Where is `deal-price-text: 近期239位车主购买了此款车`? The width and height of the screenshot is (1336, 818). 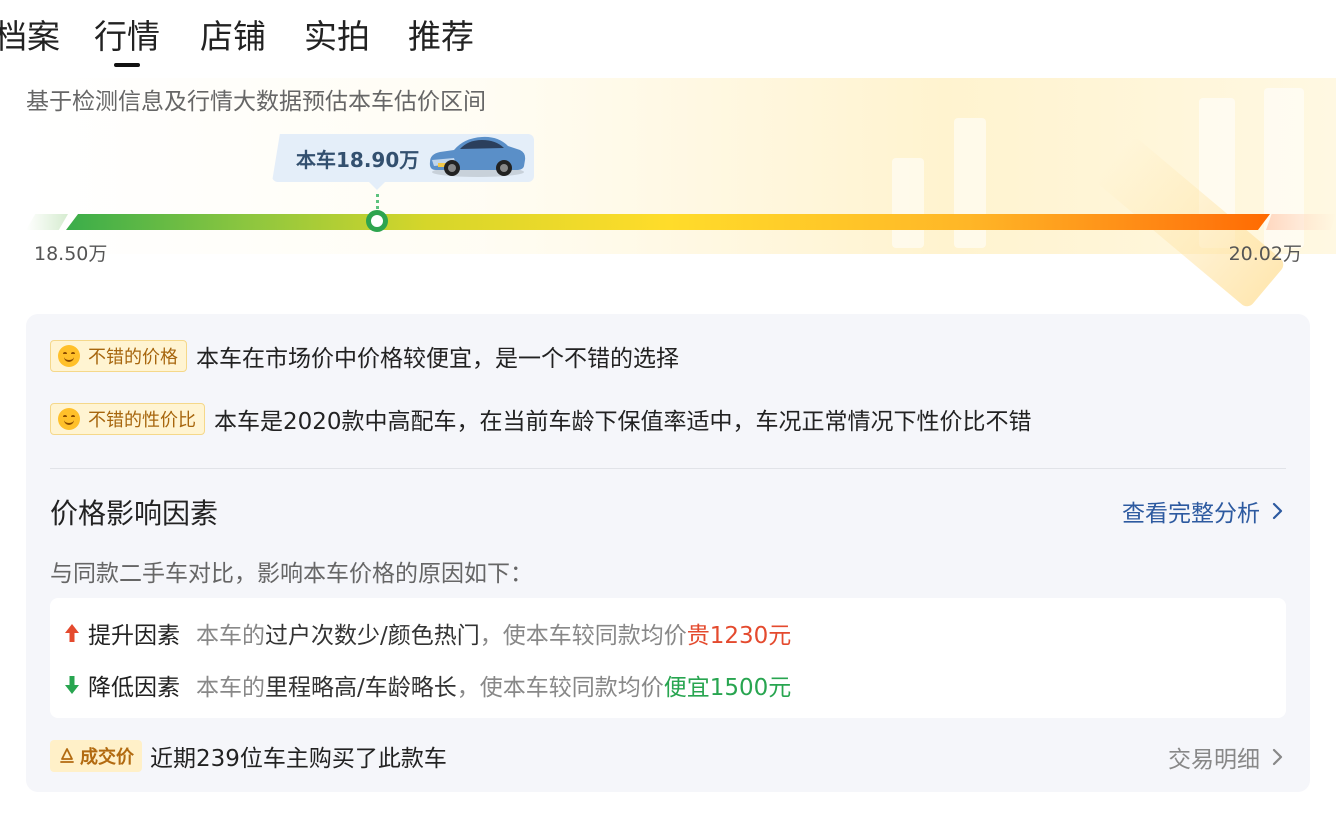 deal-price-text: 近期239位车主购买了此款车 is located at coordinates (298, 759).